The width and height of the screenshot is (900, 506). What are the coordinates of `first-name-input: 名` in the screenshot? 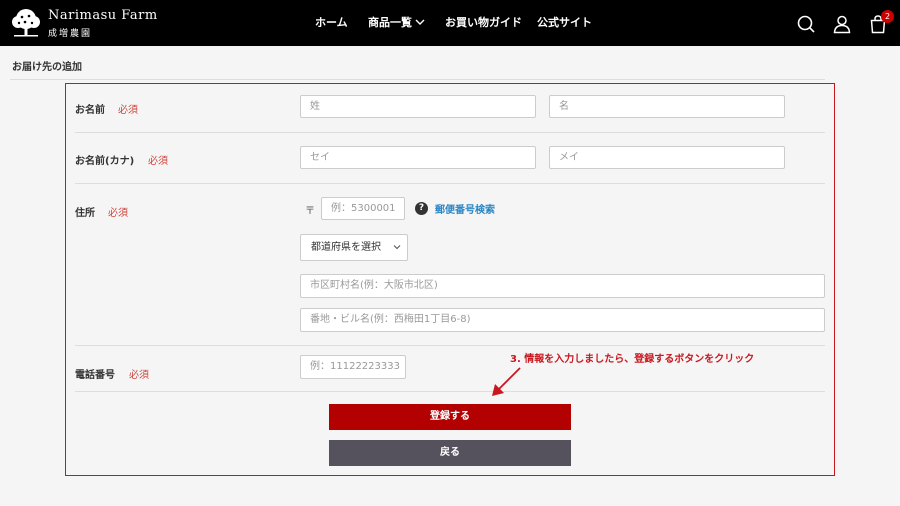 It's located at (667, 106).